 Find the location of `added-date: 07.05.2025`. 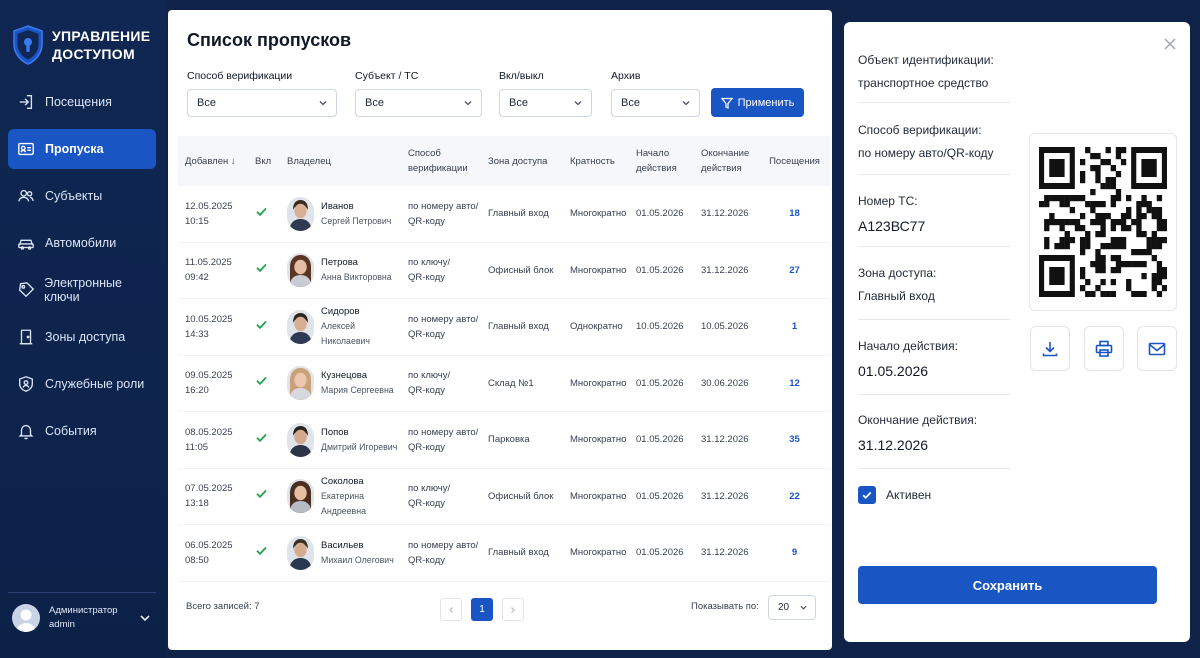

added-date: 07.05.2025 is located at coordinates (209, 489).